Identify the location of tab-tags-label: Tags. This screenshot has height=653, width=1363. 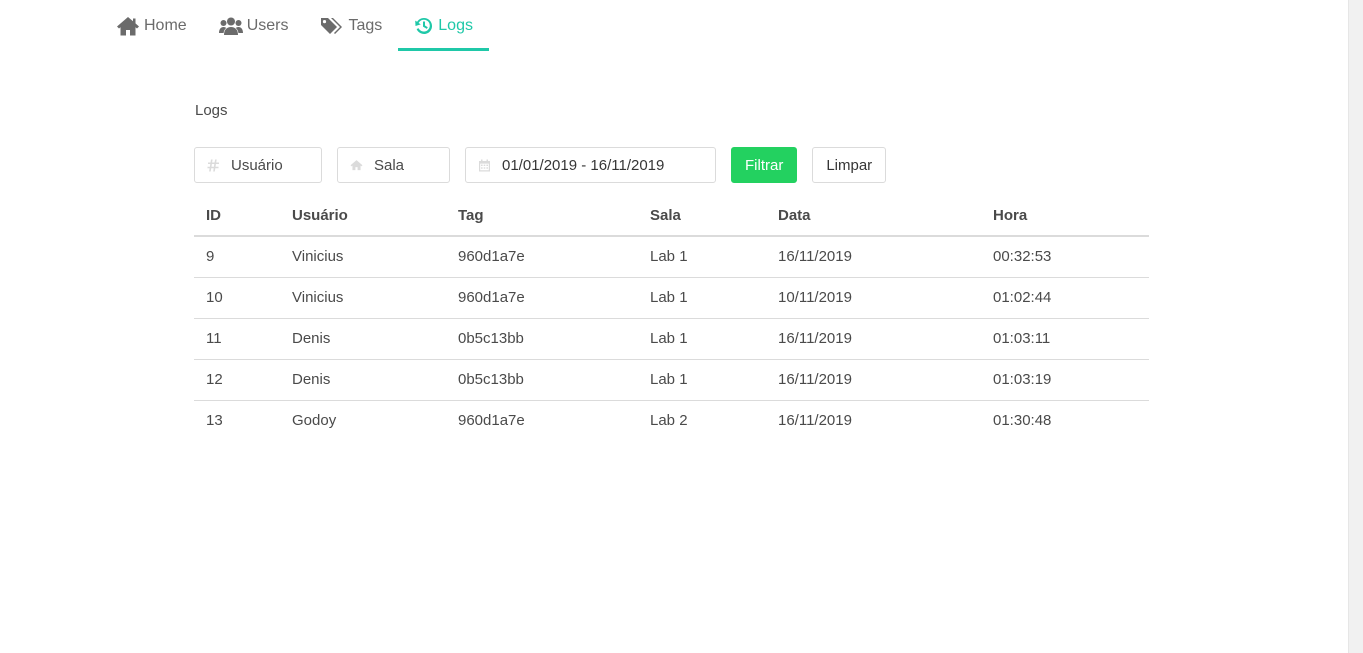
(365, 25).